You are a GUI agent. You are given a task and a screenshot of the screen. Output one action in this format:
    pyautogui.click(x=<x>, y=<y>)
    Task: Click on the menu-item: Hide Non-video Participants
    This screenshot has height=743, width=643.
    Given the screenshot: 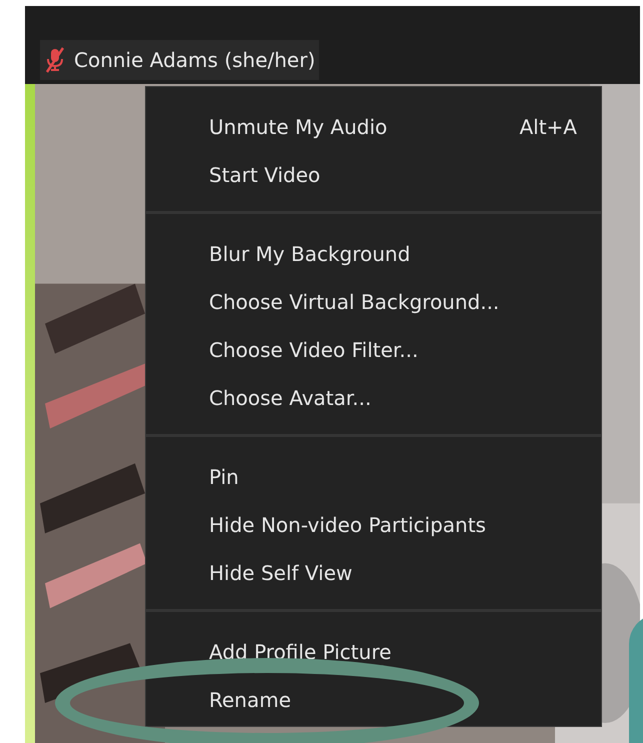 What is the action you would take?
    pyautogui.click(x=347, y=525)
    